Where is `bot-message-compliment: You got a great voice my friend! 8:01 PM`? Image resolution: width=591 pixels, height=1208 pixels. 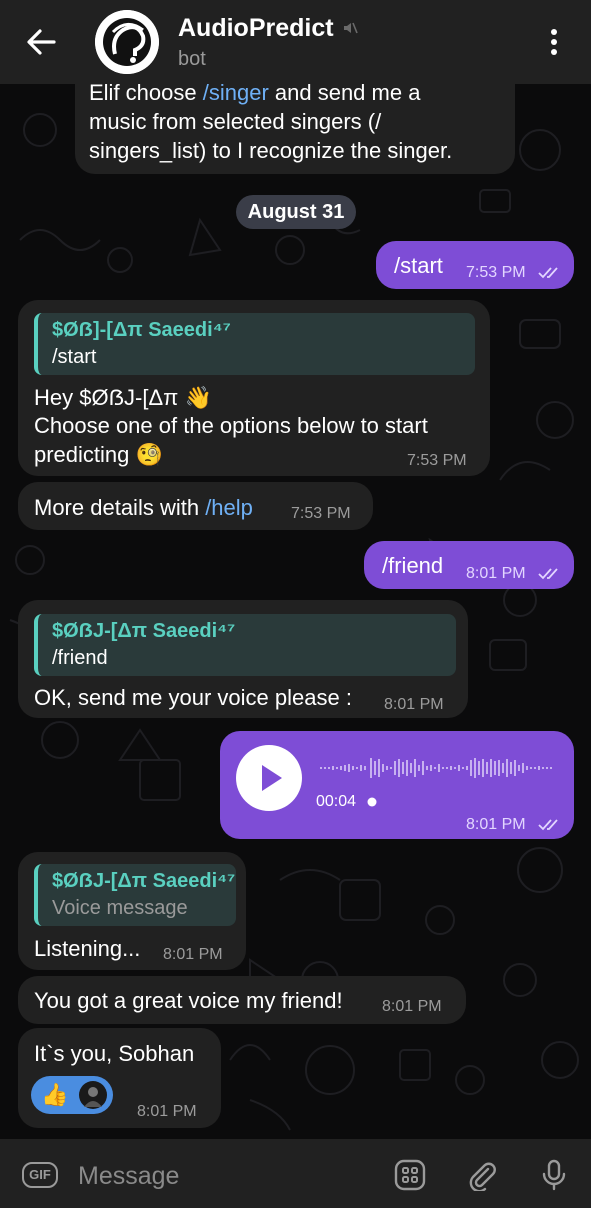
bot-message-compliment: You got a great voice my friend! 8:01 PM is located at coordinates (242, 1000).